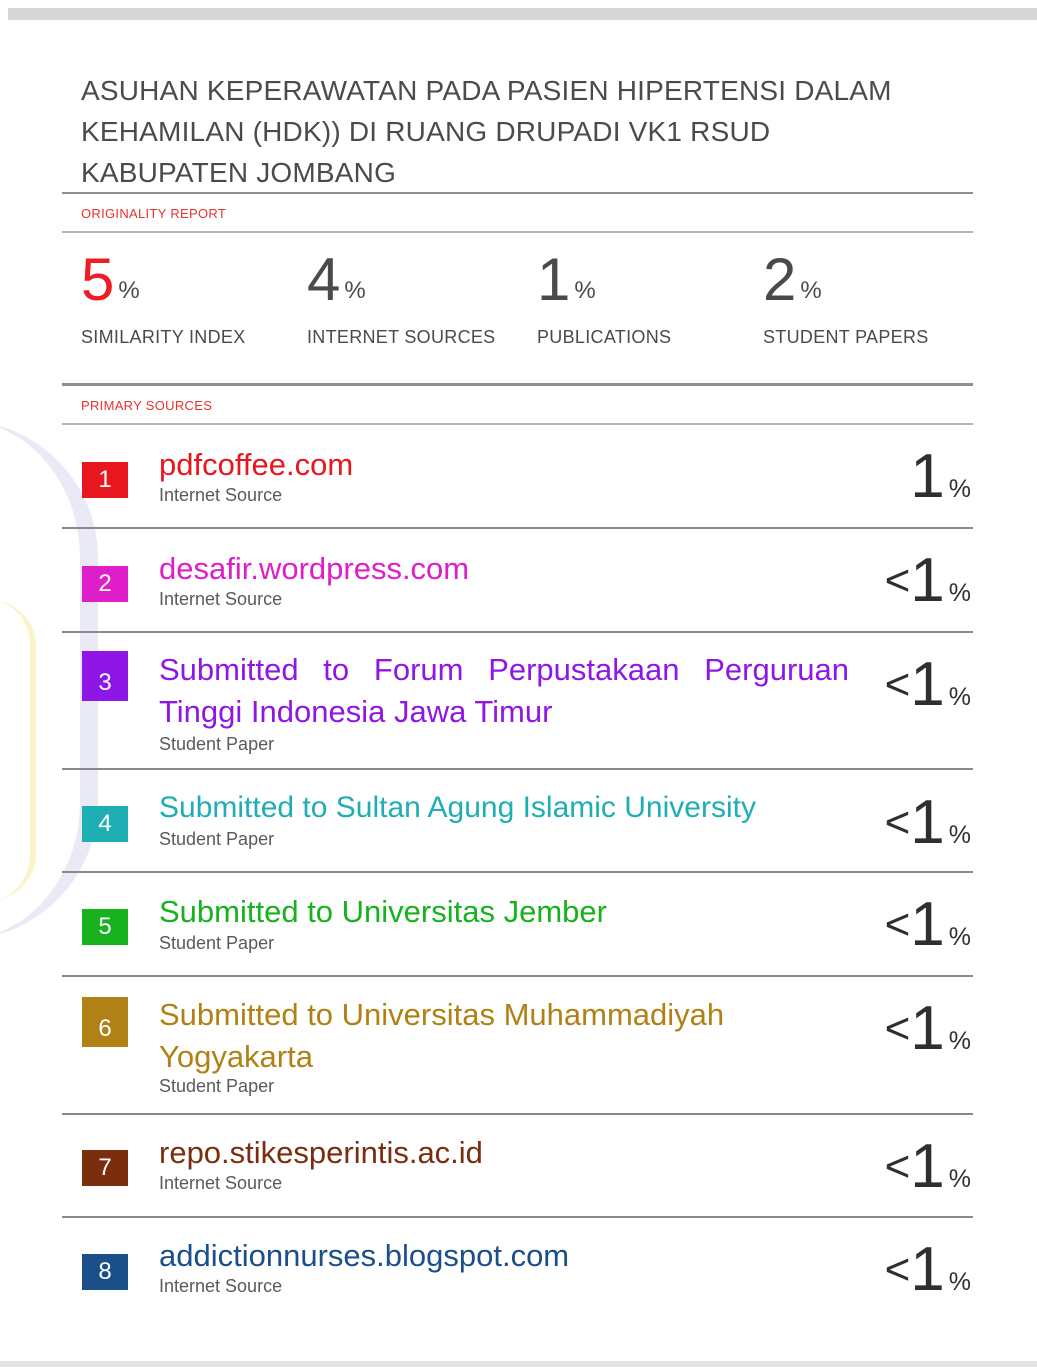 The height and width of the screenshot is (1367, 1037). I want to click on rank-badge: 3, so click(105, 676).